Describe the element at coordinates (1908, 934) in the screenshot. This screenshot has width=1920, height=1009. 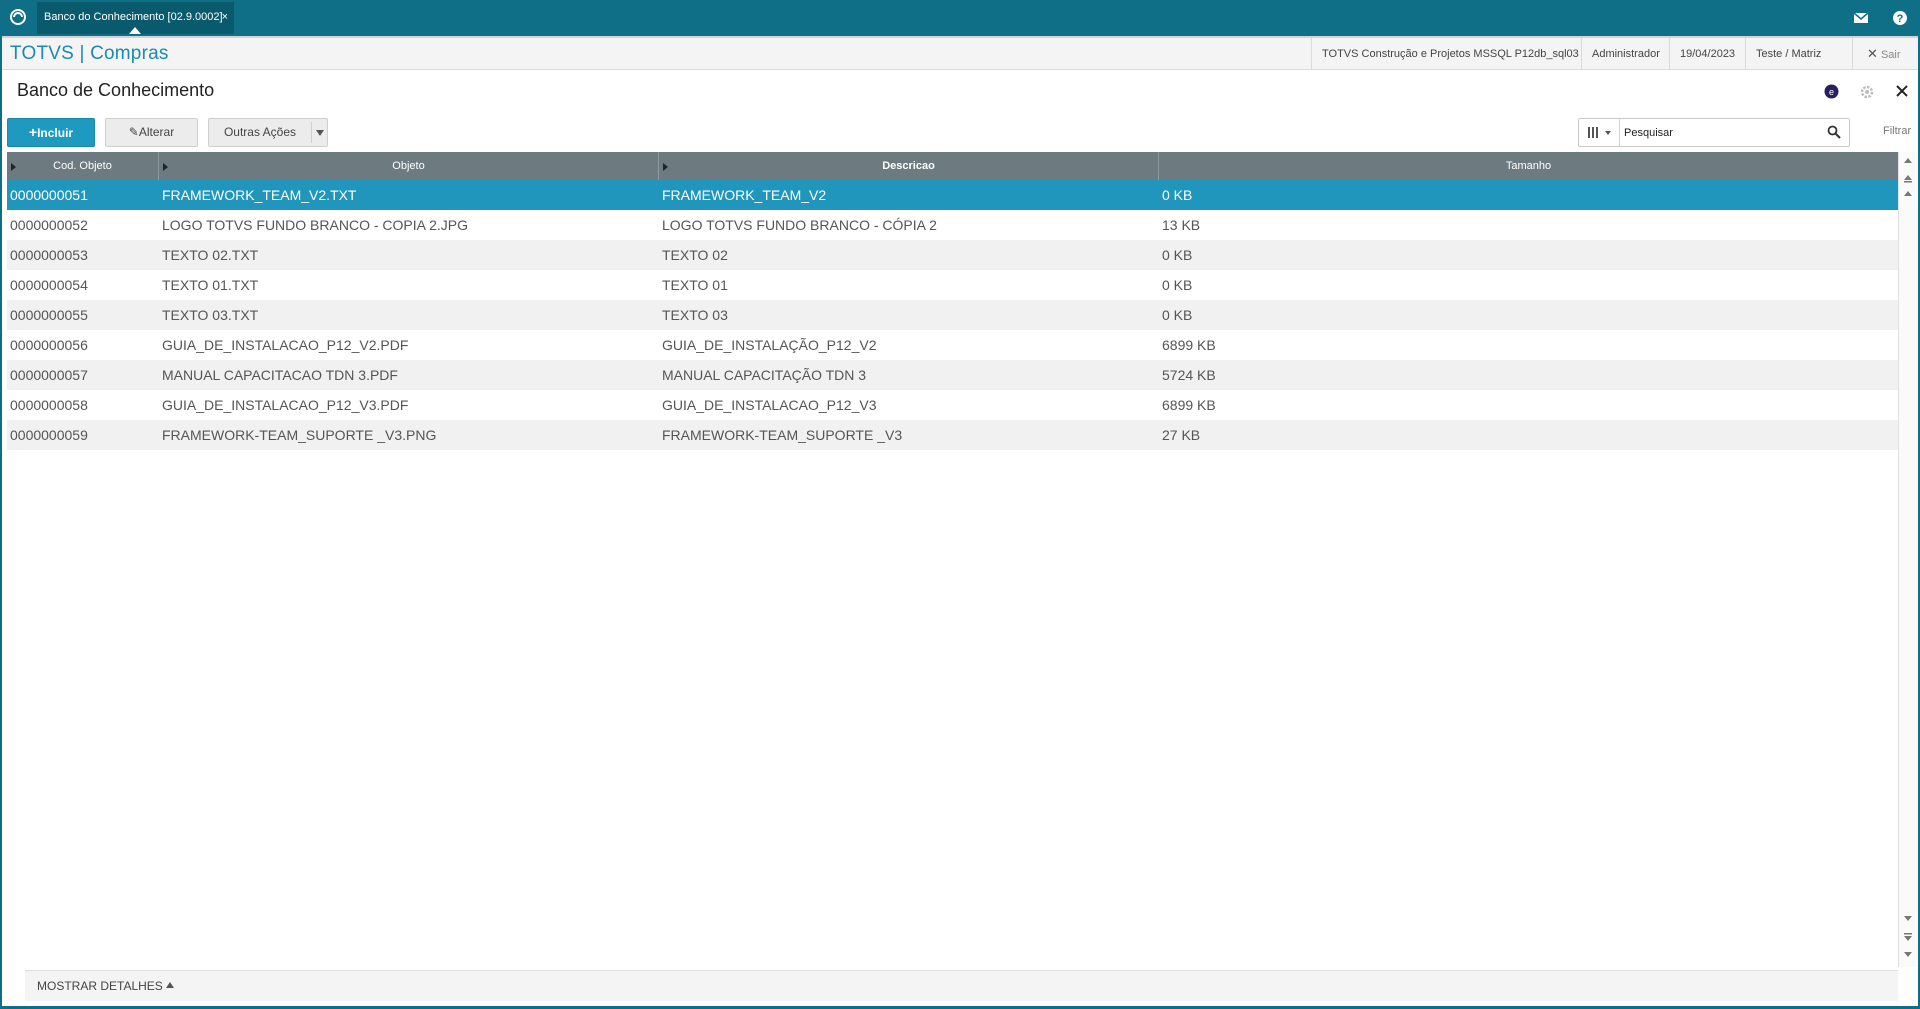
I see `scroll-down-icons` at that location.